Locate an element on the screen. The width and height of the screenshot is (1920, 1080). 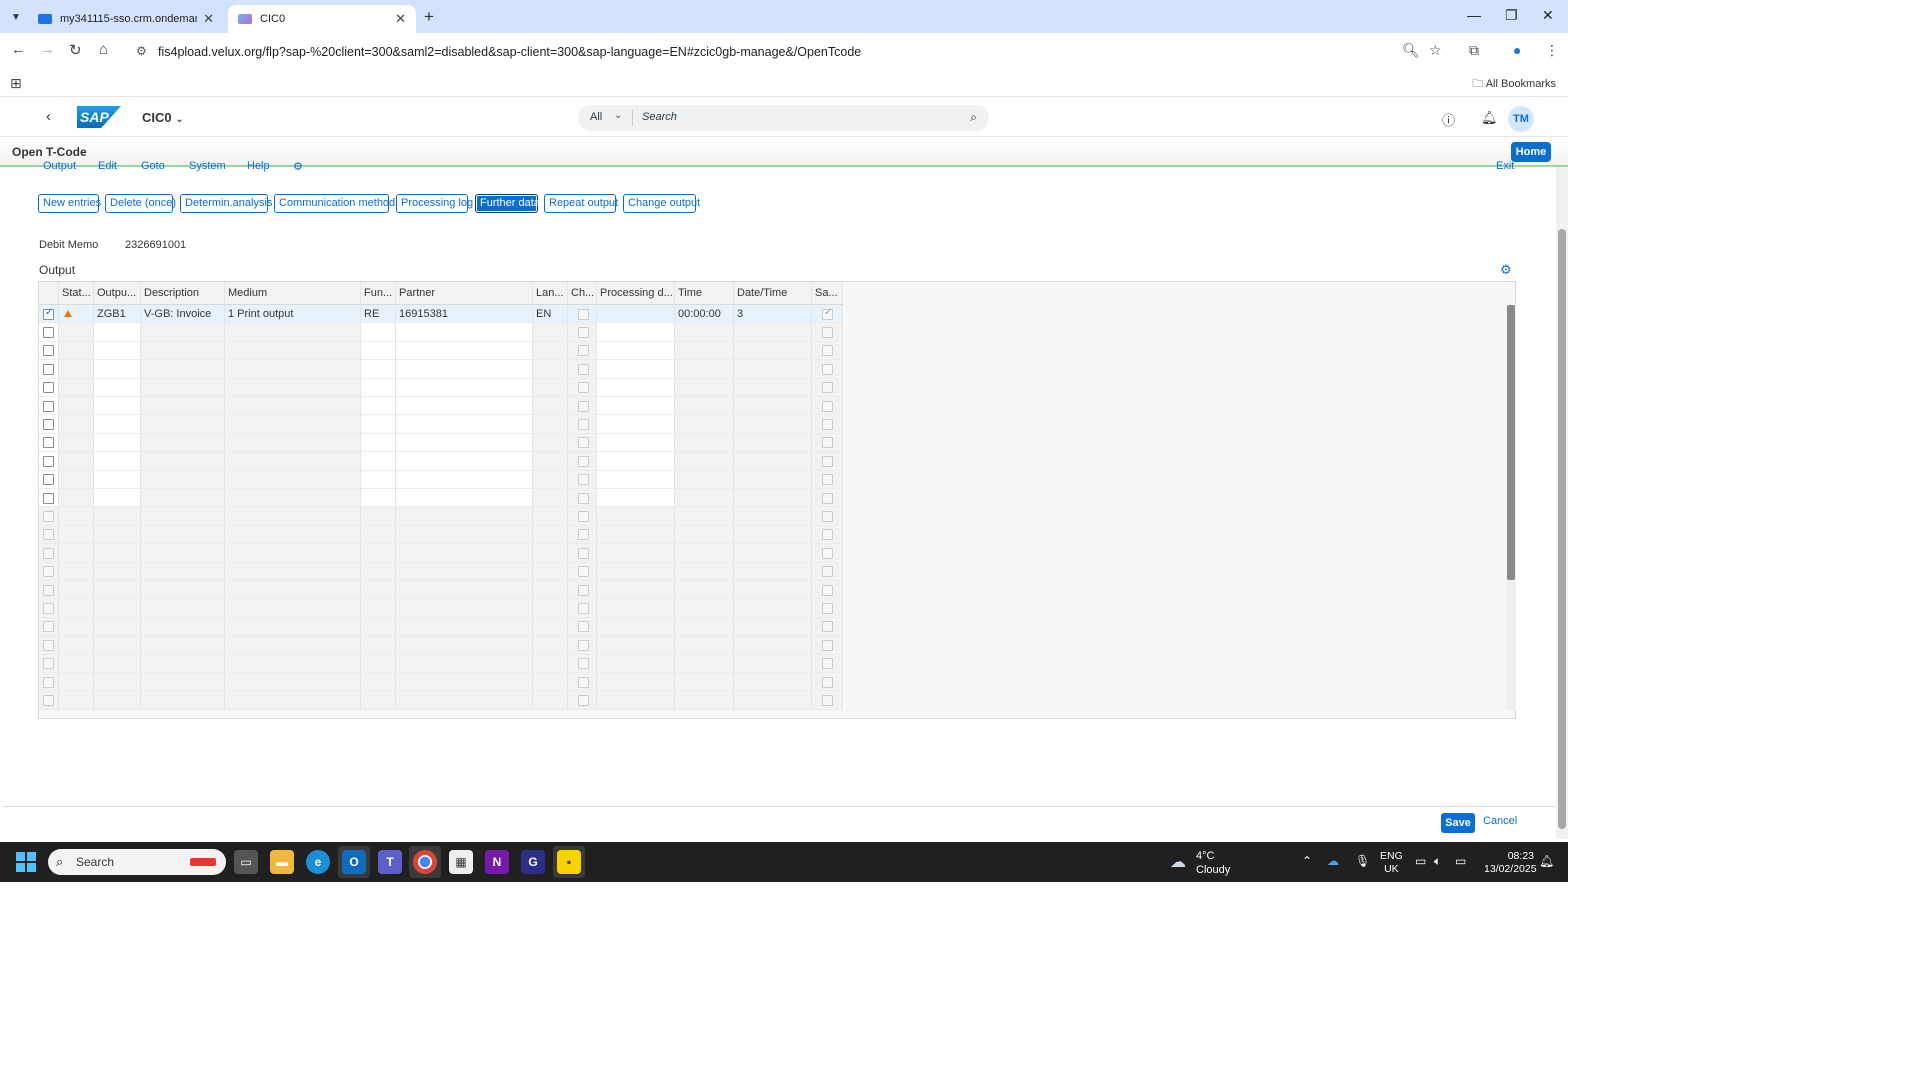
table-settings-gear-icon: ⚙ is located at coordinates (1506, 270).